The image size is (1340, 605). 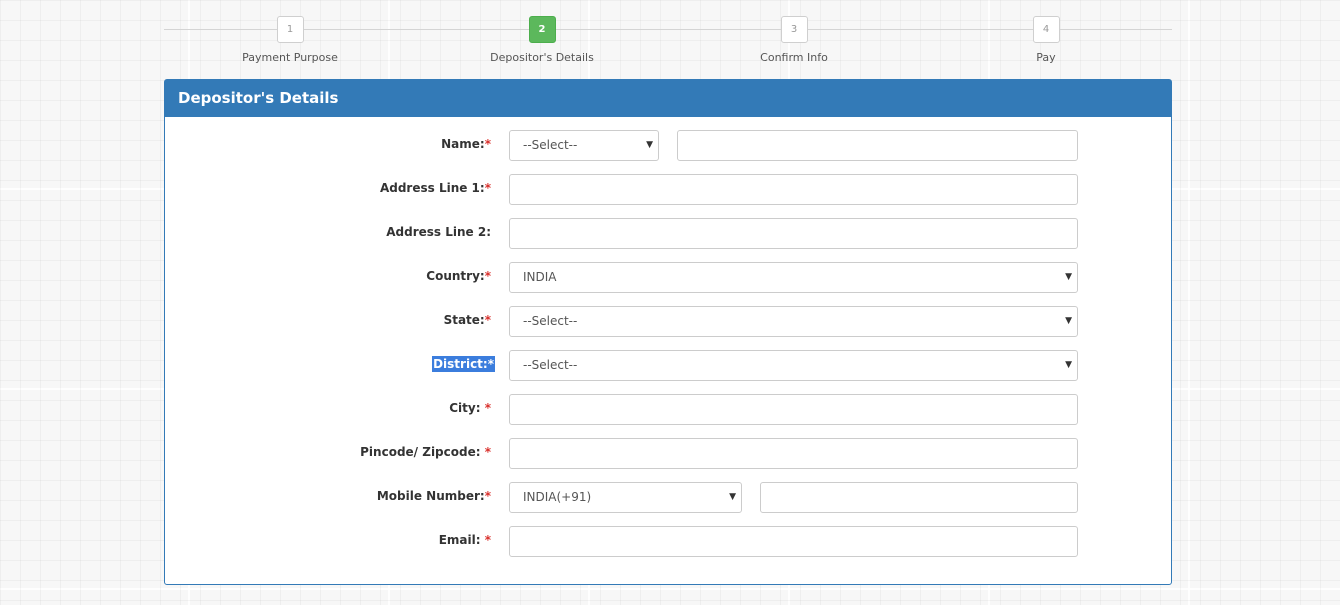 I want to click on country-label: Country:*, so click(x=458, y=276).